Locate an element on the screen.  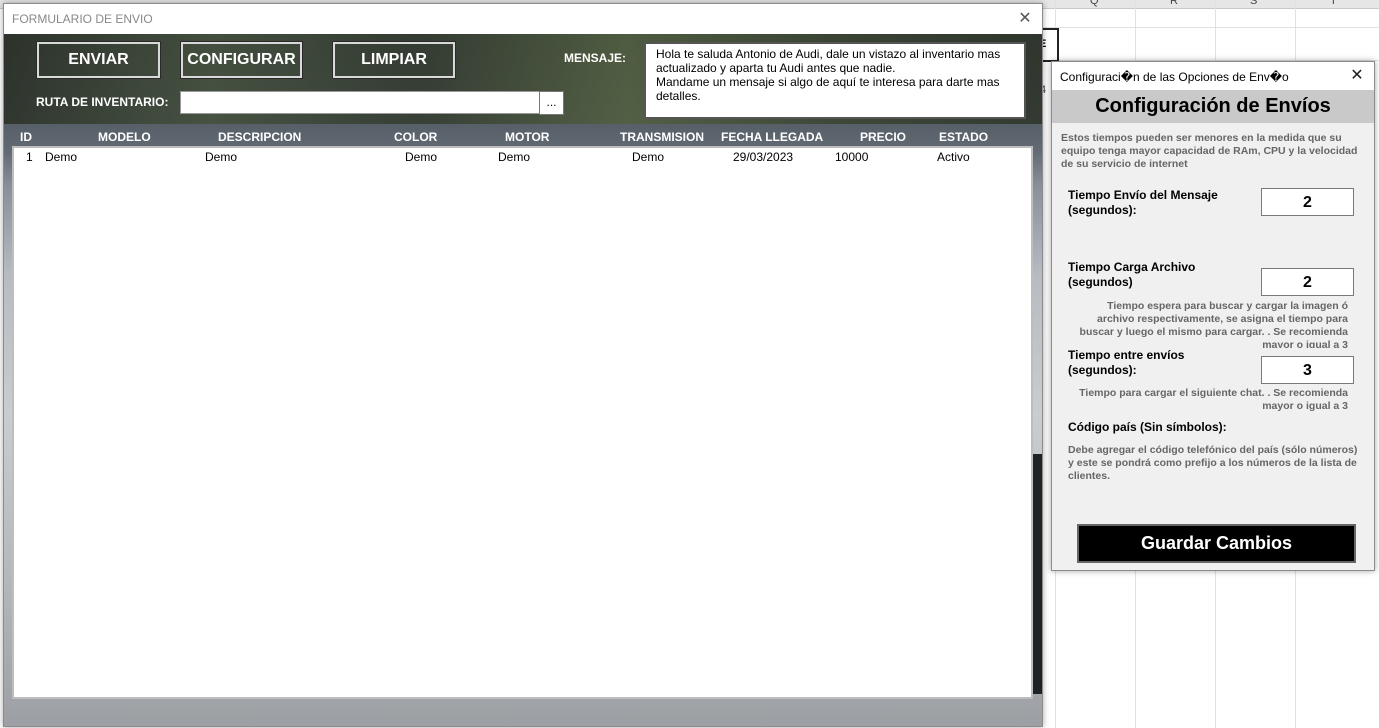
config-titlebar: Configuraci�n de las Opciones de Env�o ✕ is located at coordinates (1213, 76).